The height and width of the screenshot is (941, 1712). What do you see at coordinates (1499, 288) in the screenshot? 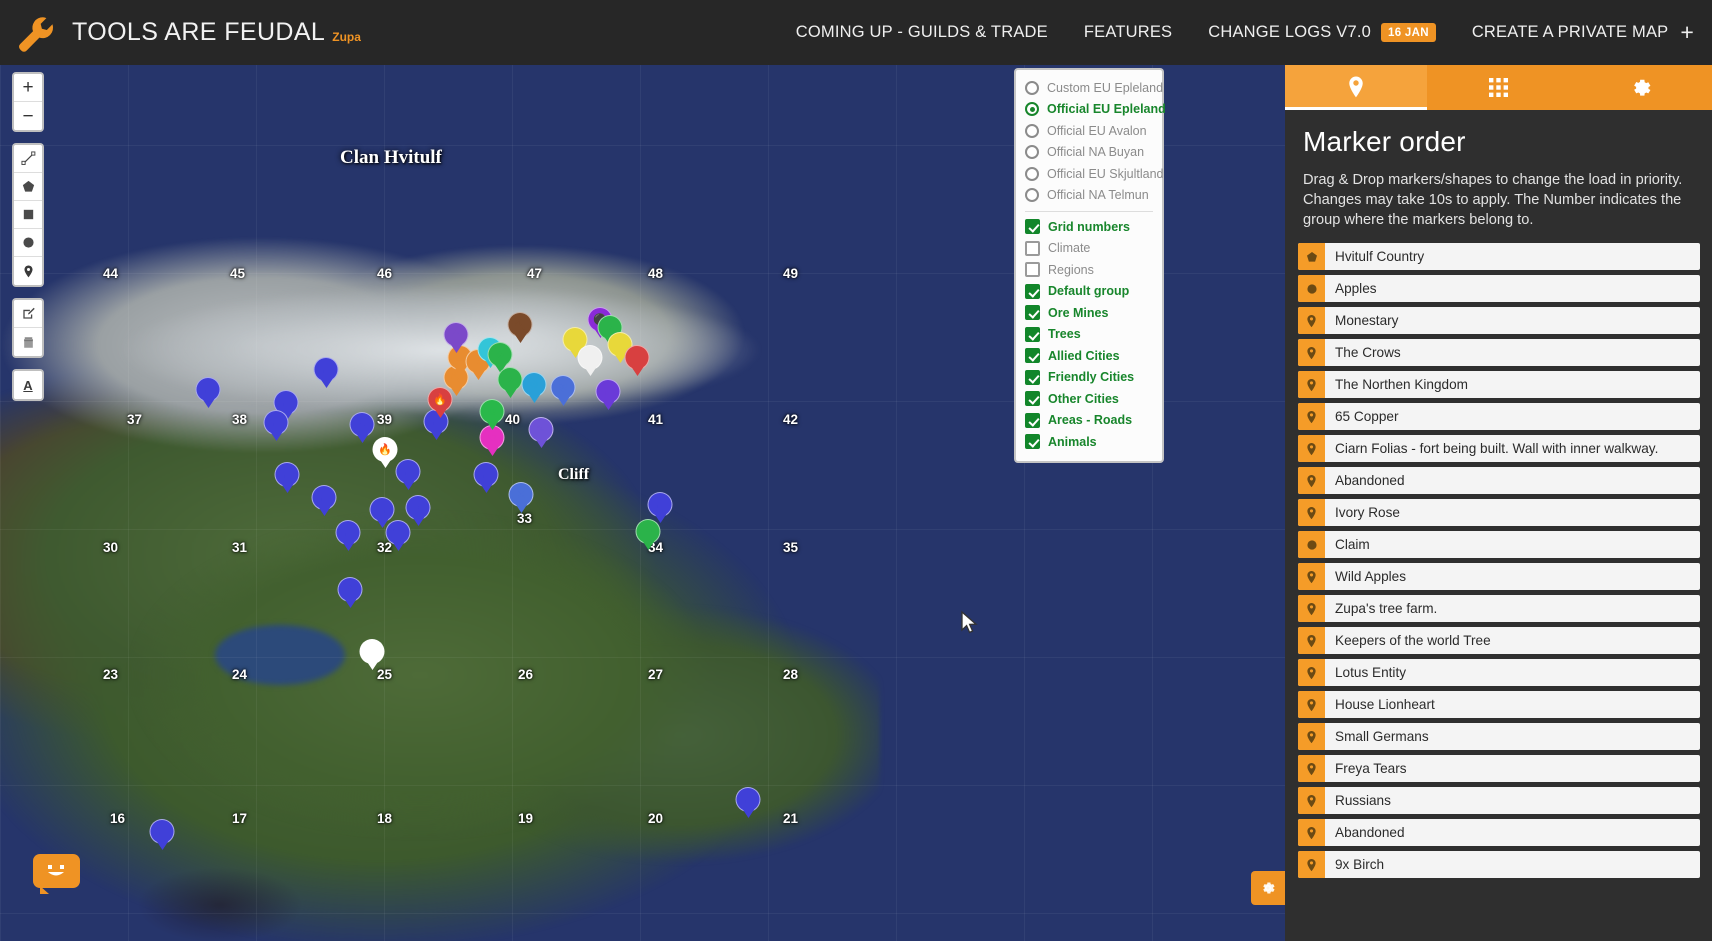
I see `marker-list-item: Apples` at bounding box center [1499, 288].